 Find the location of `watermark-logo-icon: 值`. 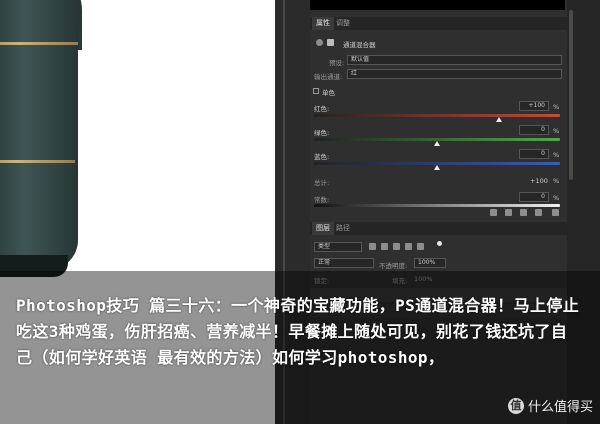

watermark-logo-icon: 值 is located at coordinates (516, 406).